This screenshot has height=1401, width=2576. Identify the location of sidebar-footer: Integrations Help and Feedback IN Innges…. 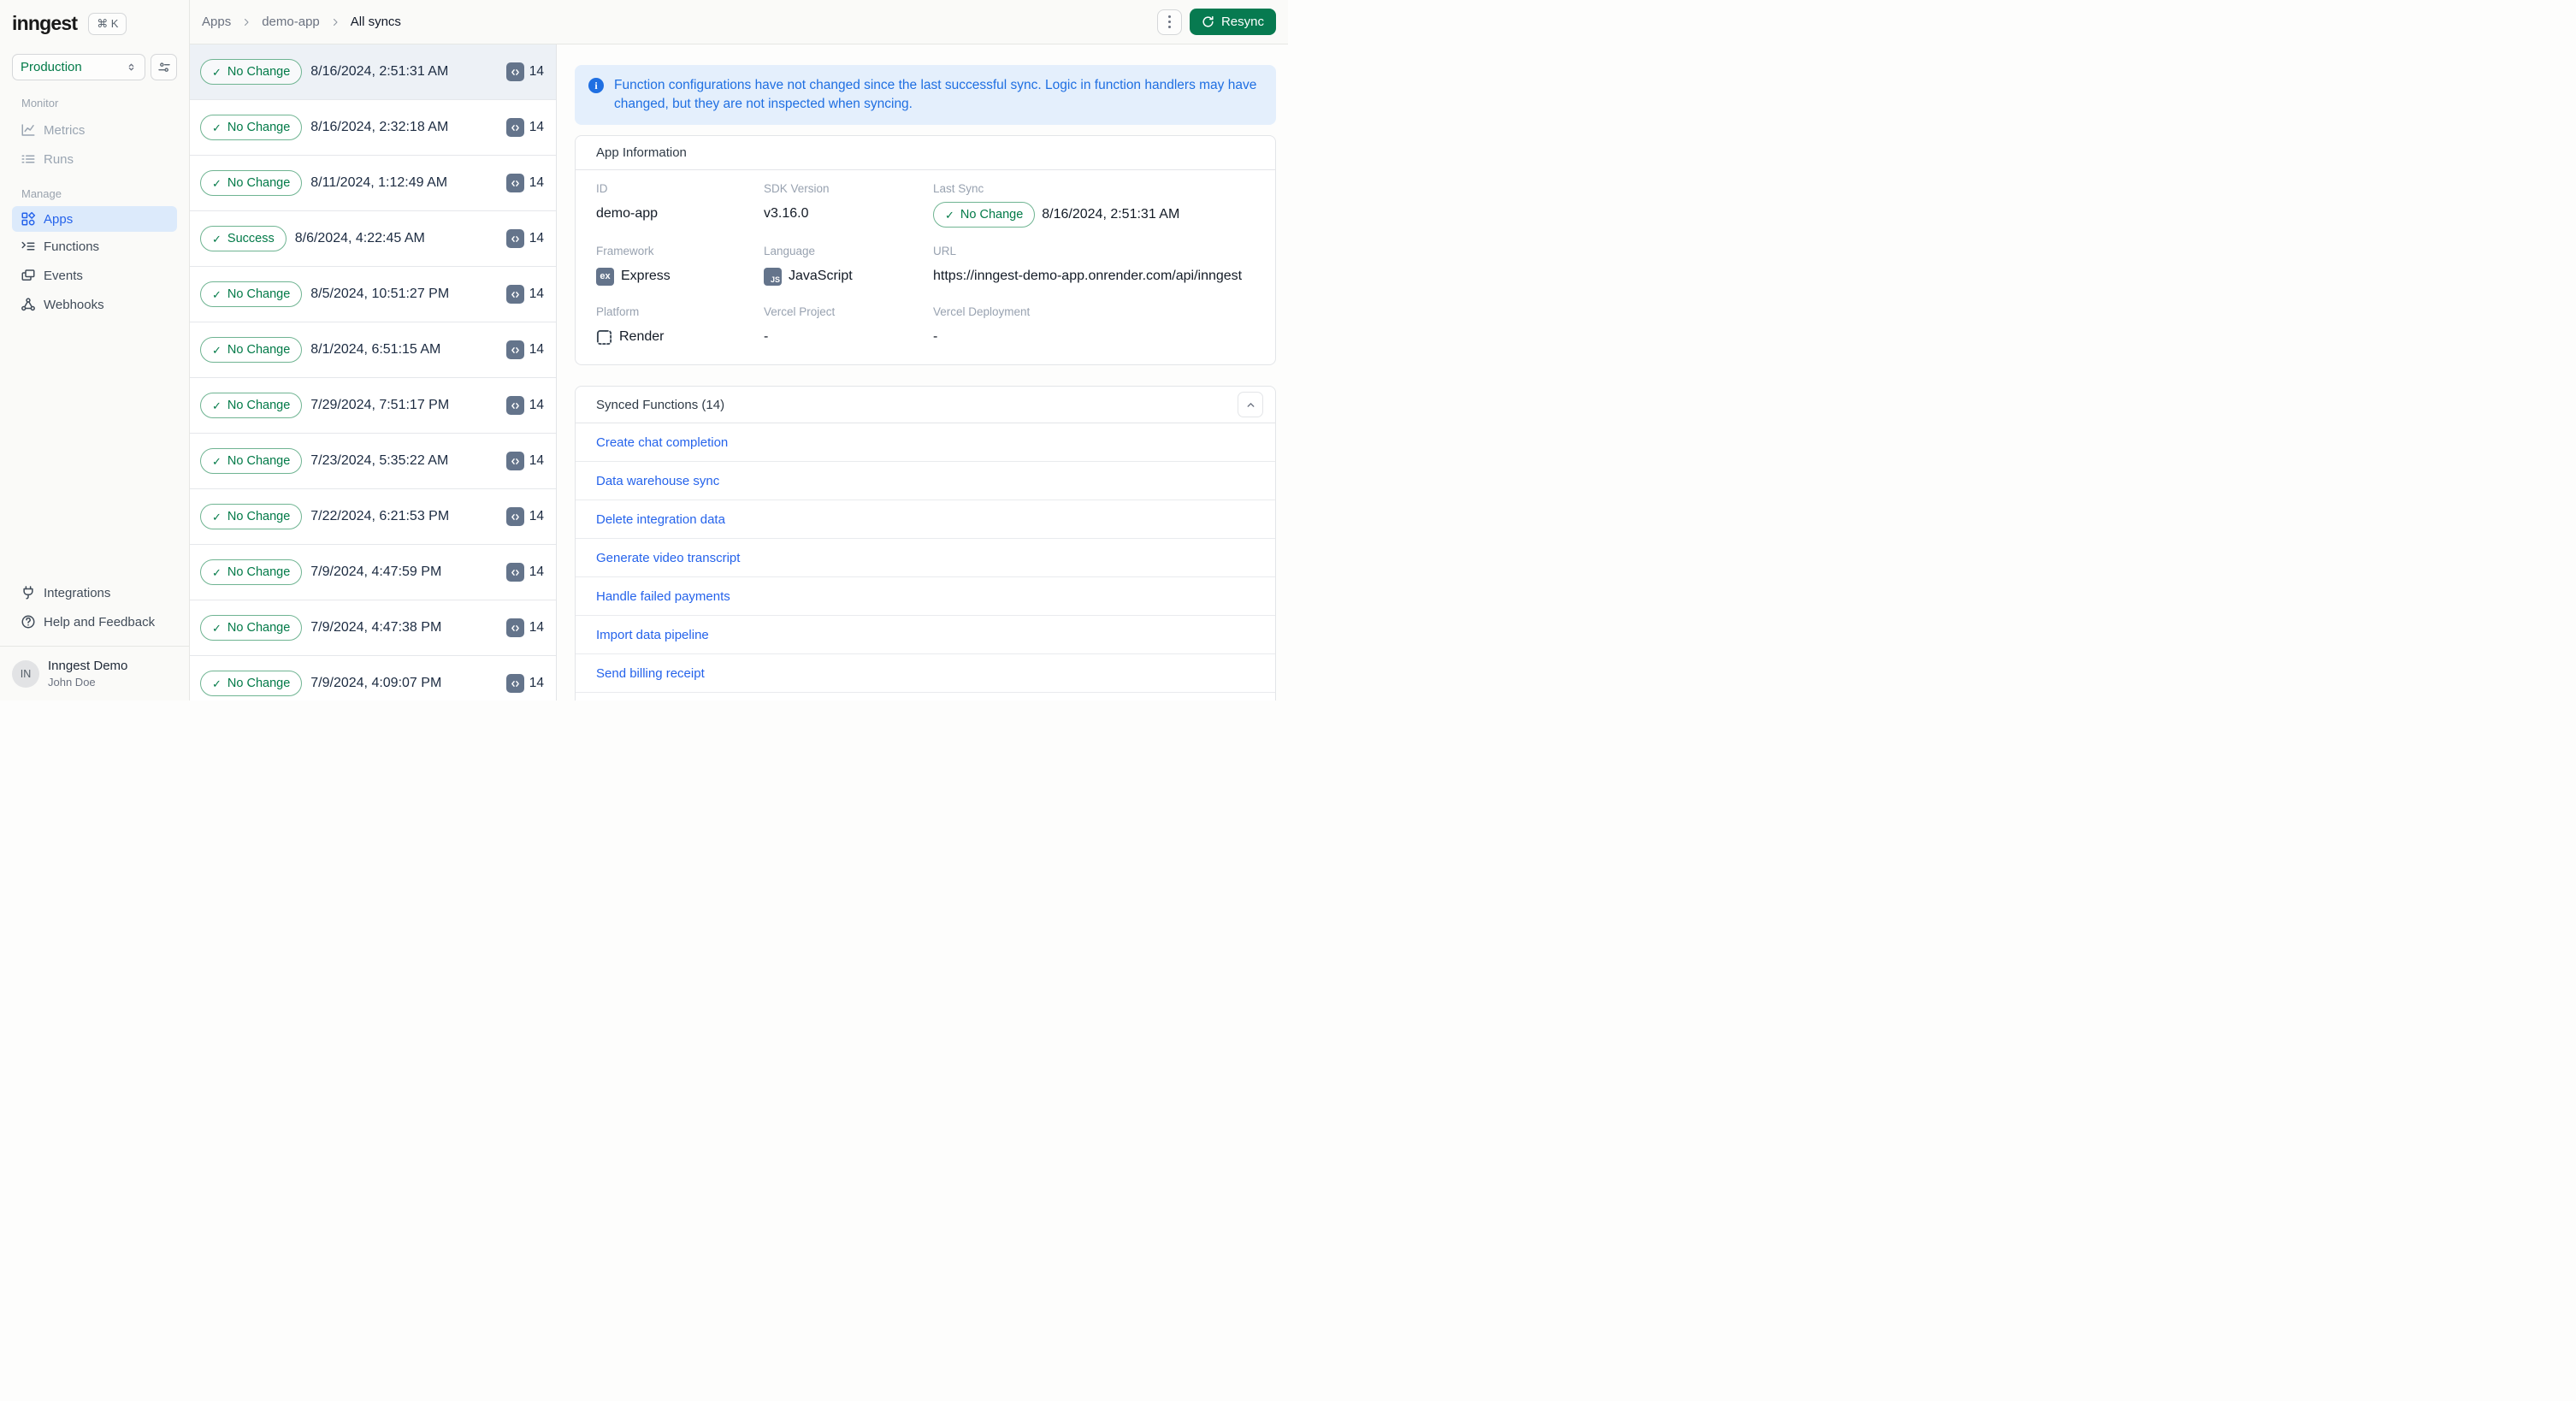
(94, 639).